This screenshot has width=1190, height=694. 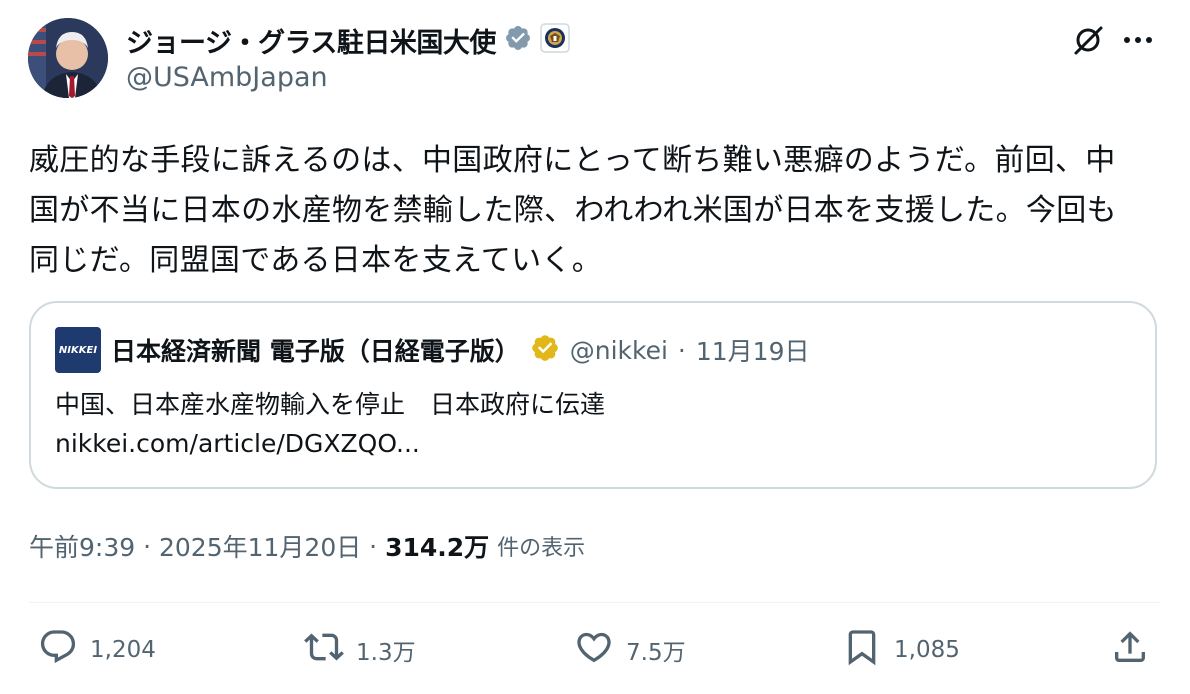 What do you see at coordinates (260, 546) in the screenshot?
I see `tweet-date: 2025年11月20日` at bounding box center [260, 546].